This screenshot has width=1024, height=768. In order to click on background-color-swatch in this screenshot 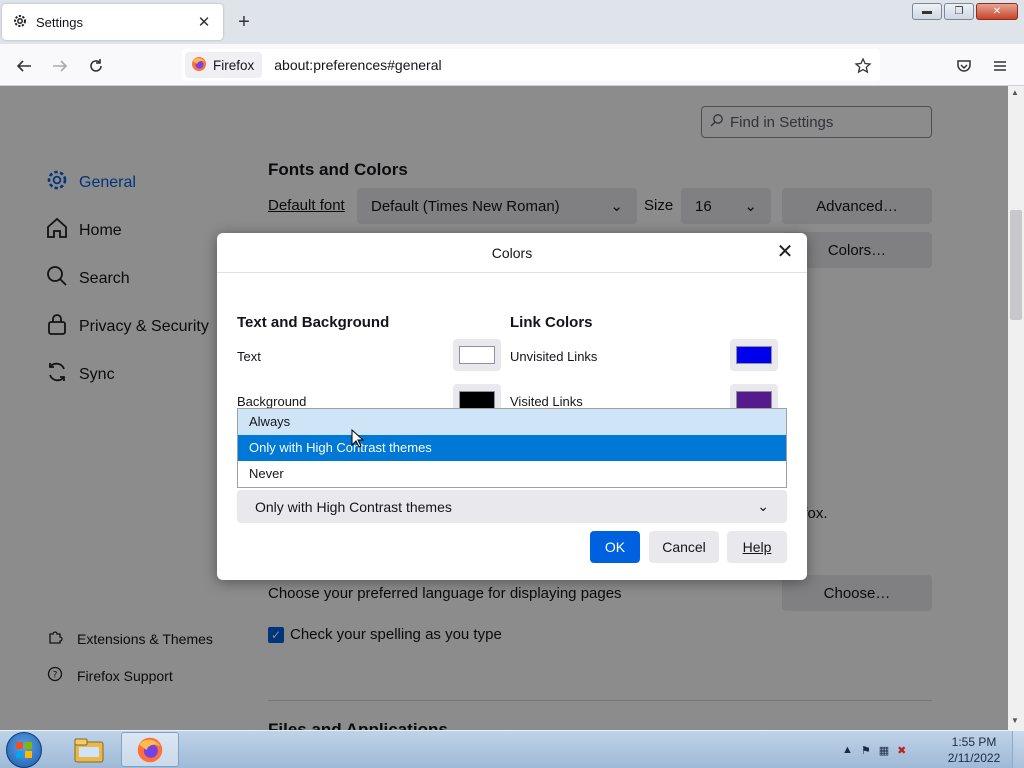, I will do `click(477, 400)`.